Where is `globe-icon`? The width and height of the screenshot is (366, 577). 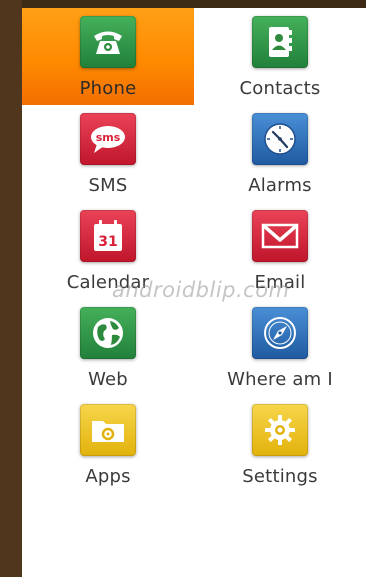 globe-icon is located at coordinates (108, 333).